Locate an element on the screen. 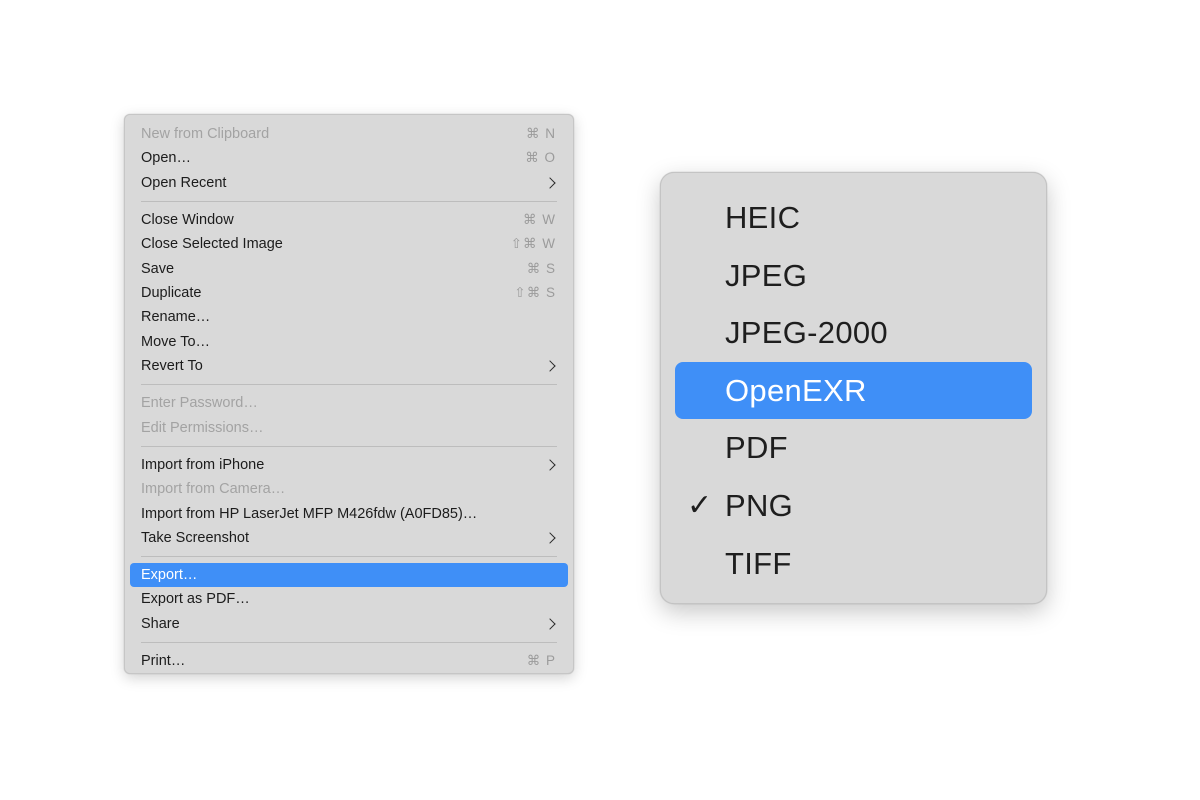 This screenshot has width=1200, height=800. format-option-pdf: PDF is located at coordinates (853, 448).